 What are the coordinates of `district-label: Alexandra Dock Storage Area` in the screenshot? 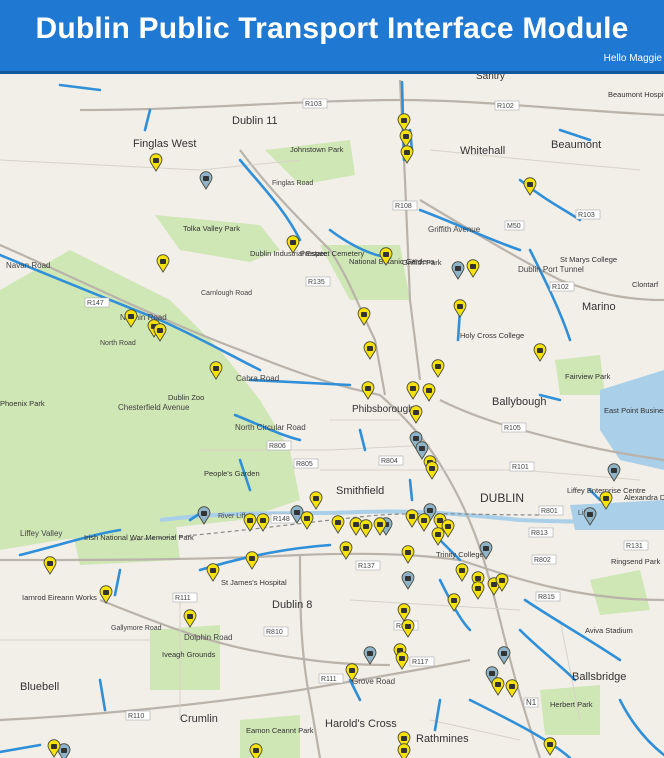 It's located at (644, 497).